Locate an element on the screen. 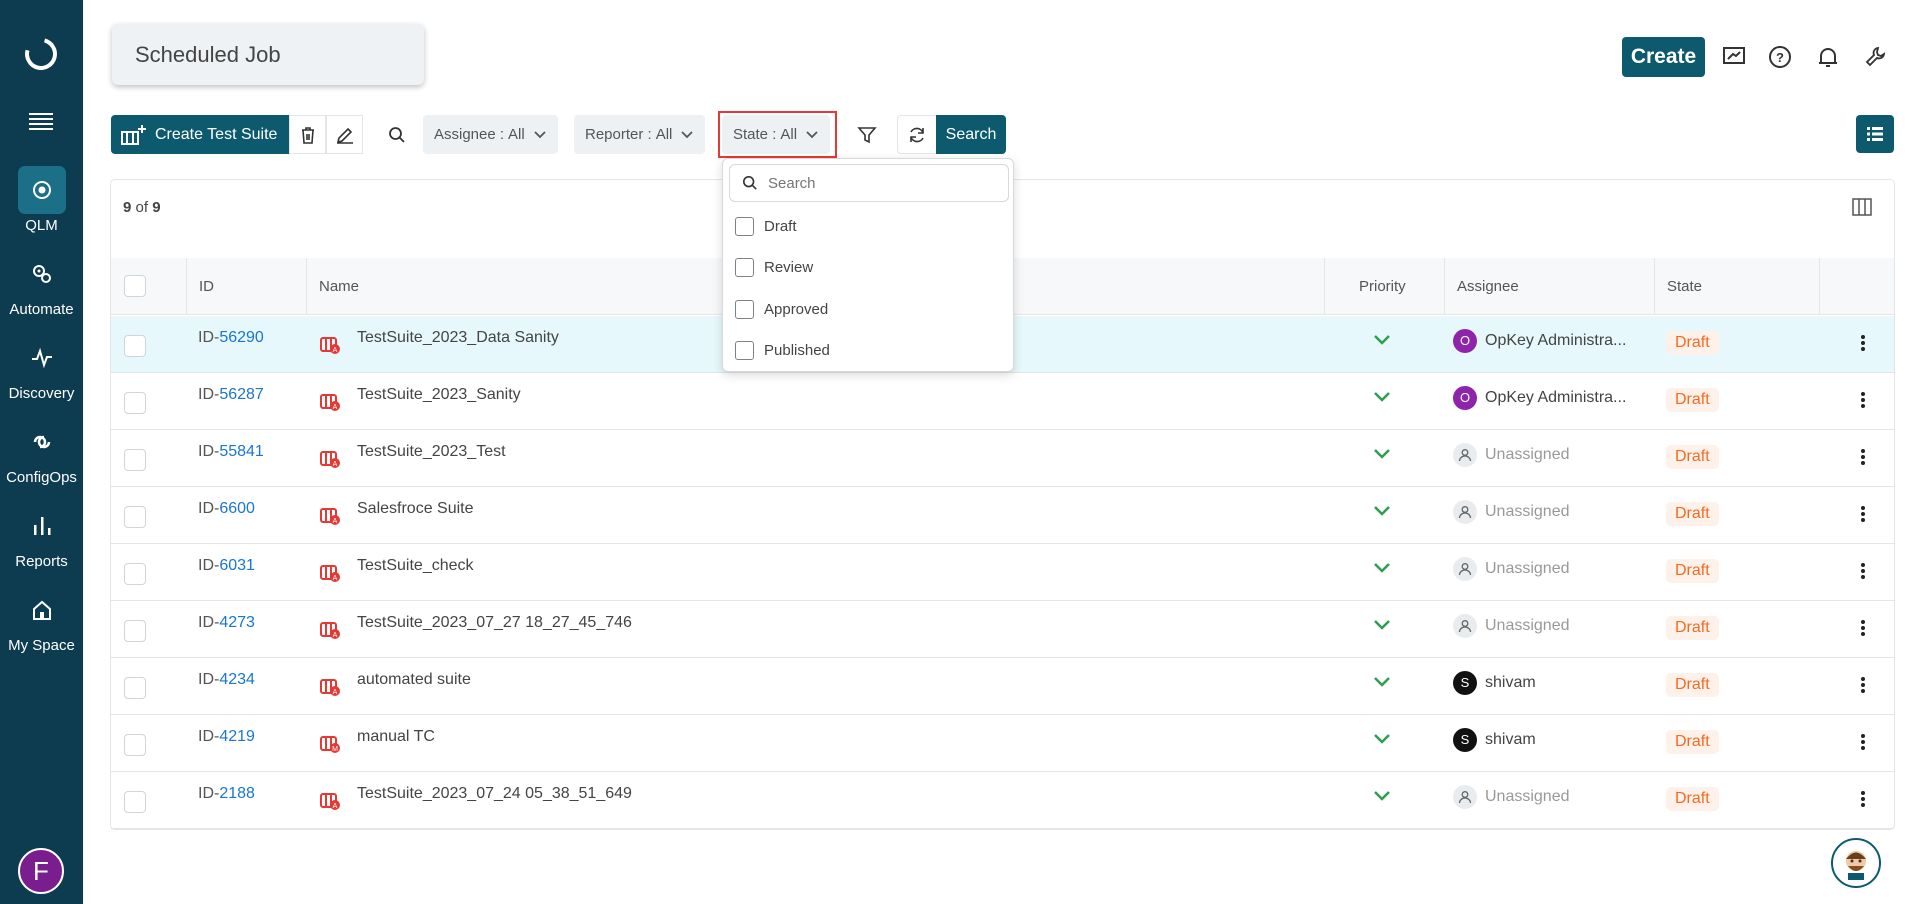  list-icon is located at coordinates (1875, 134).